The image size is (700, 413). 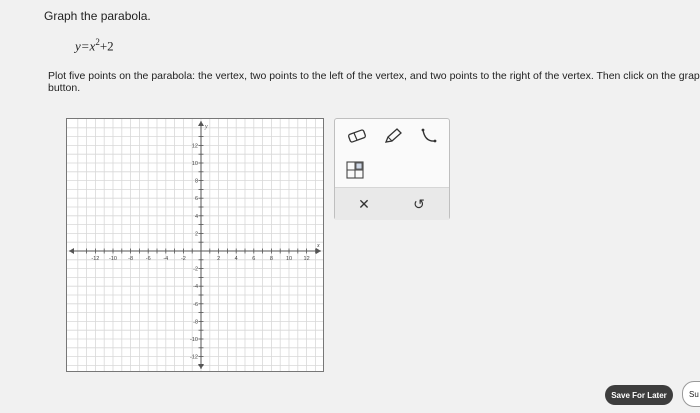 I want to click on save-for-later-button: Save For Later, so click(x=639, y=395).